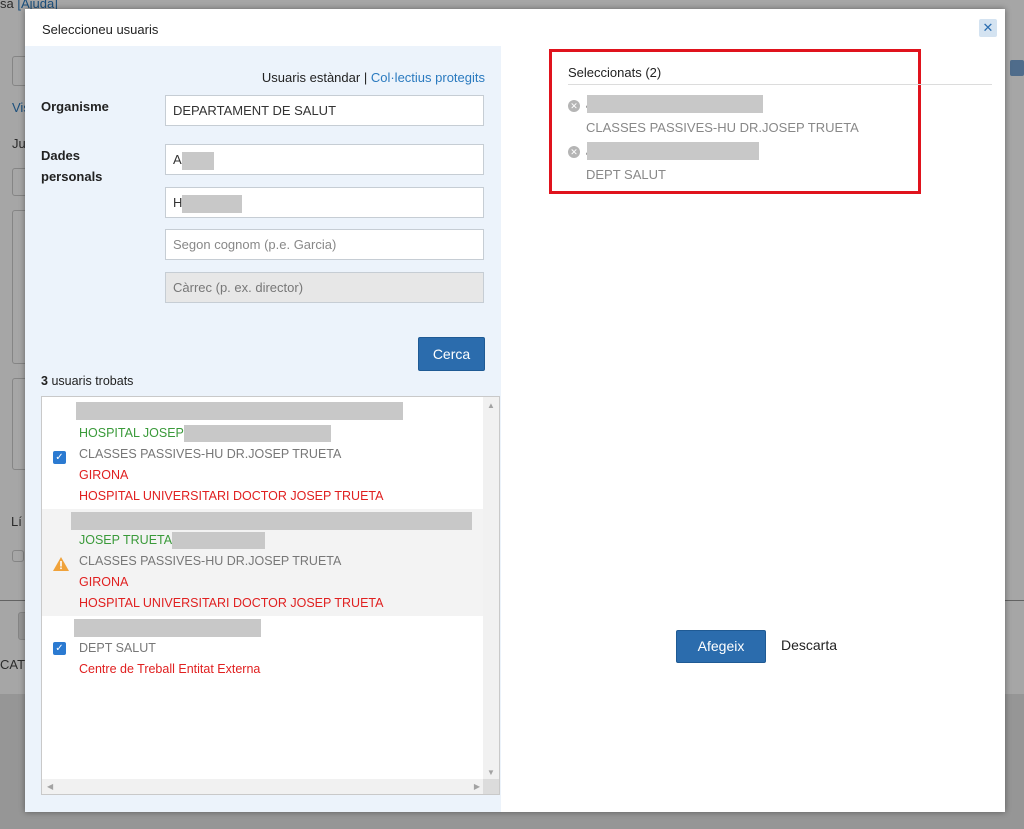 This screenshot has width=1024, height=829. What do you see at coordinates (72, 166) in the screenshot?
I see `personal-data-label: Dades personals` at bounding box center [72, 166].